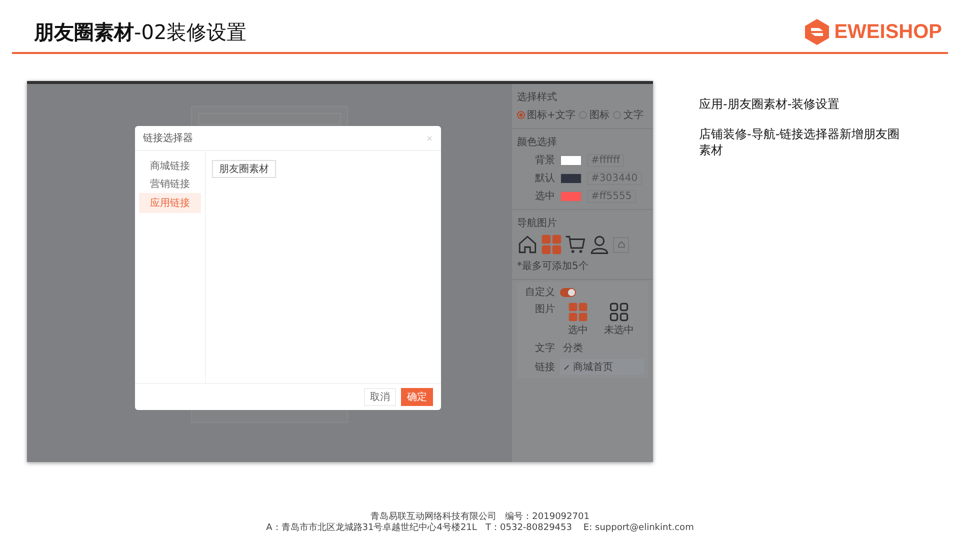 The height and width of the screenshot is (540, 960). What do you see at coordinates (537, 223) in the screenshot?
I see `section-title: 导航图片` at bounding box center [537, 223].